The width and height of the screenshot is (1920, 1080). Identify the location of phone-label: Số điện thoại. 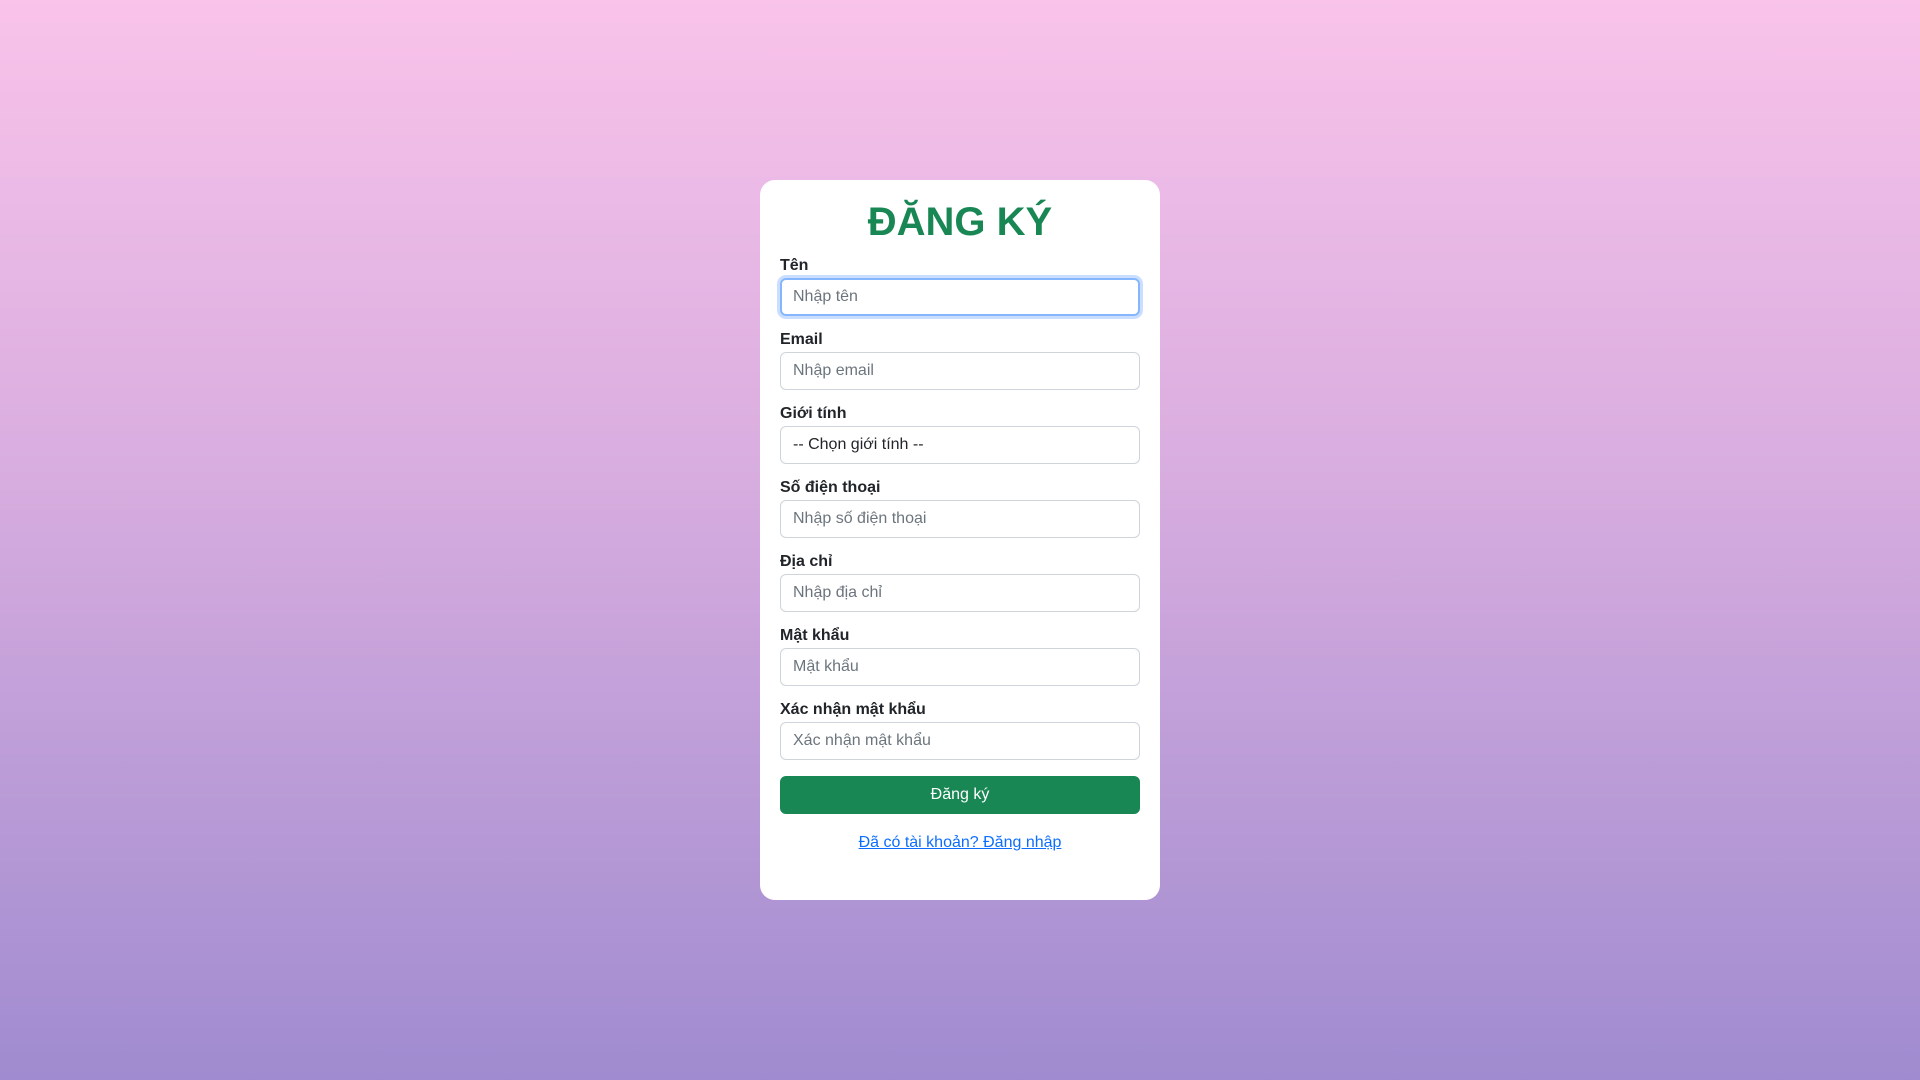
(830, 487).